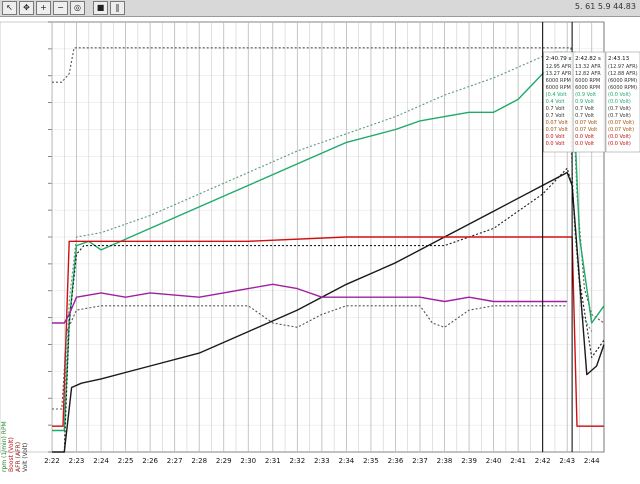 The image size is (640, 484). I want to click on zoom-fit-icon: ◎, so click(77, 8).